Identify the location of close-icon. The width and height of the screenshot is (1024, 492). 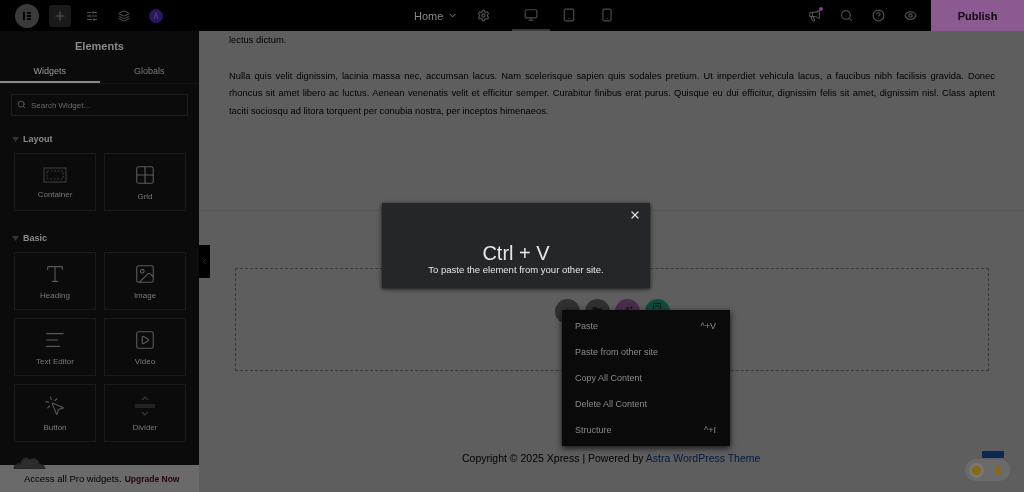
(635, 215).